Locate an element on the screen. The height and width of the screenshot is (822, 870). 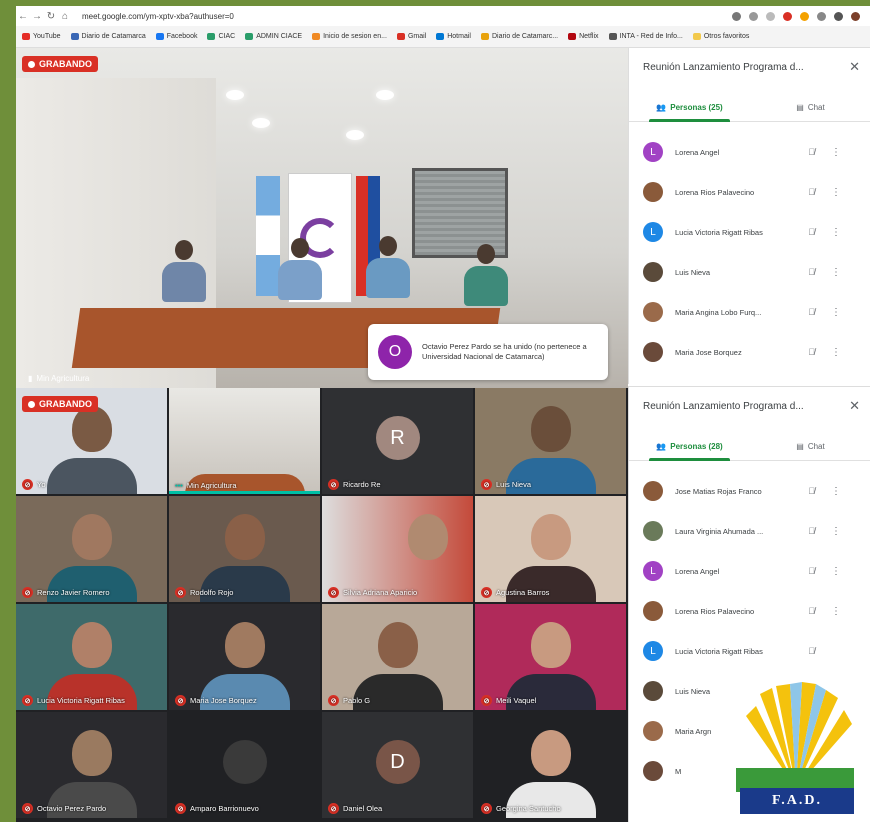
star-icon is located at coordinates (770, 16).